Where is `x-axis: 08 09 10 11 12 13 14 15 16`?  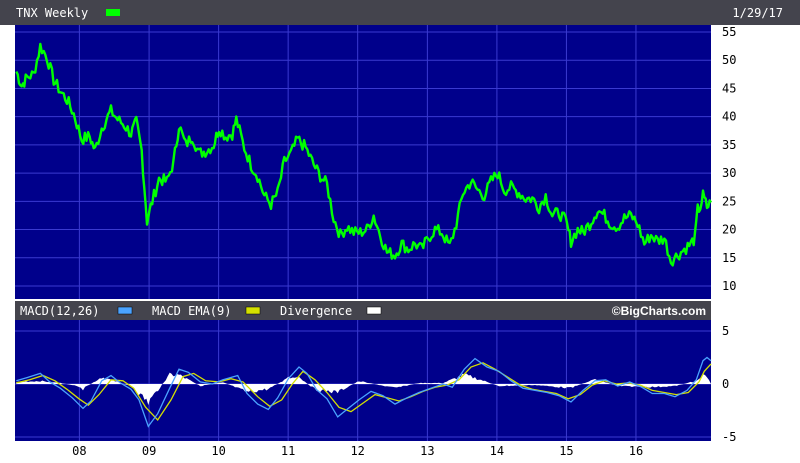
x-axis: 08 09 10 11 12 13 14 15 16 is located at coordinates (357, 451).